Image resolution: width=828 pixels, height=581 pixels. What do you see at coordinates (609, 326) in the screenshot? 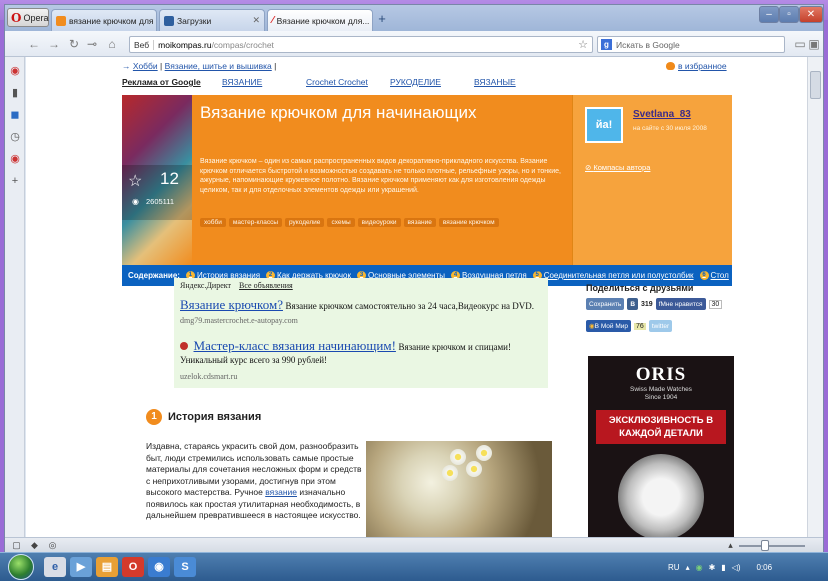
I see `moimir-button: ◉ В Мой Мир` at bounding box center [609, 326].